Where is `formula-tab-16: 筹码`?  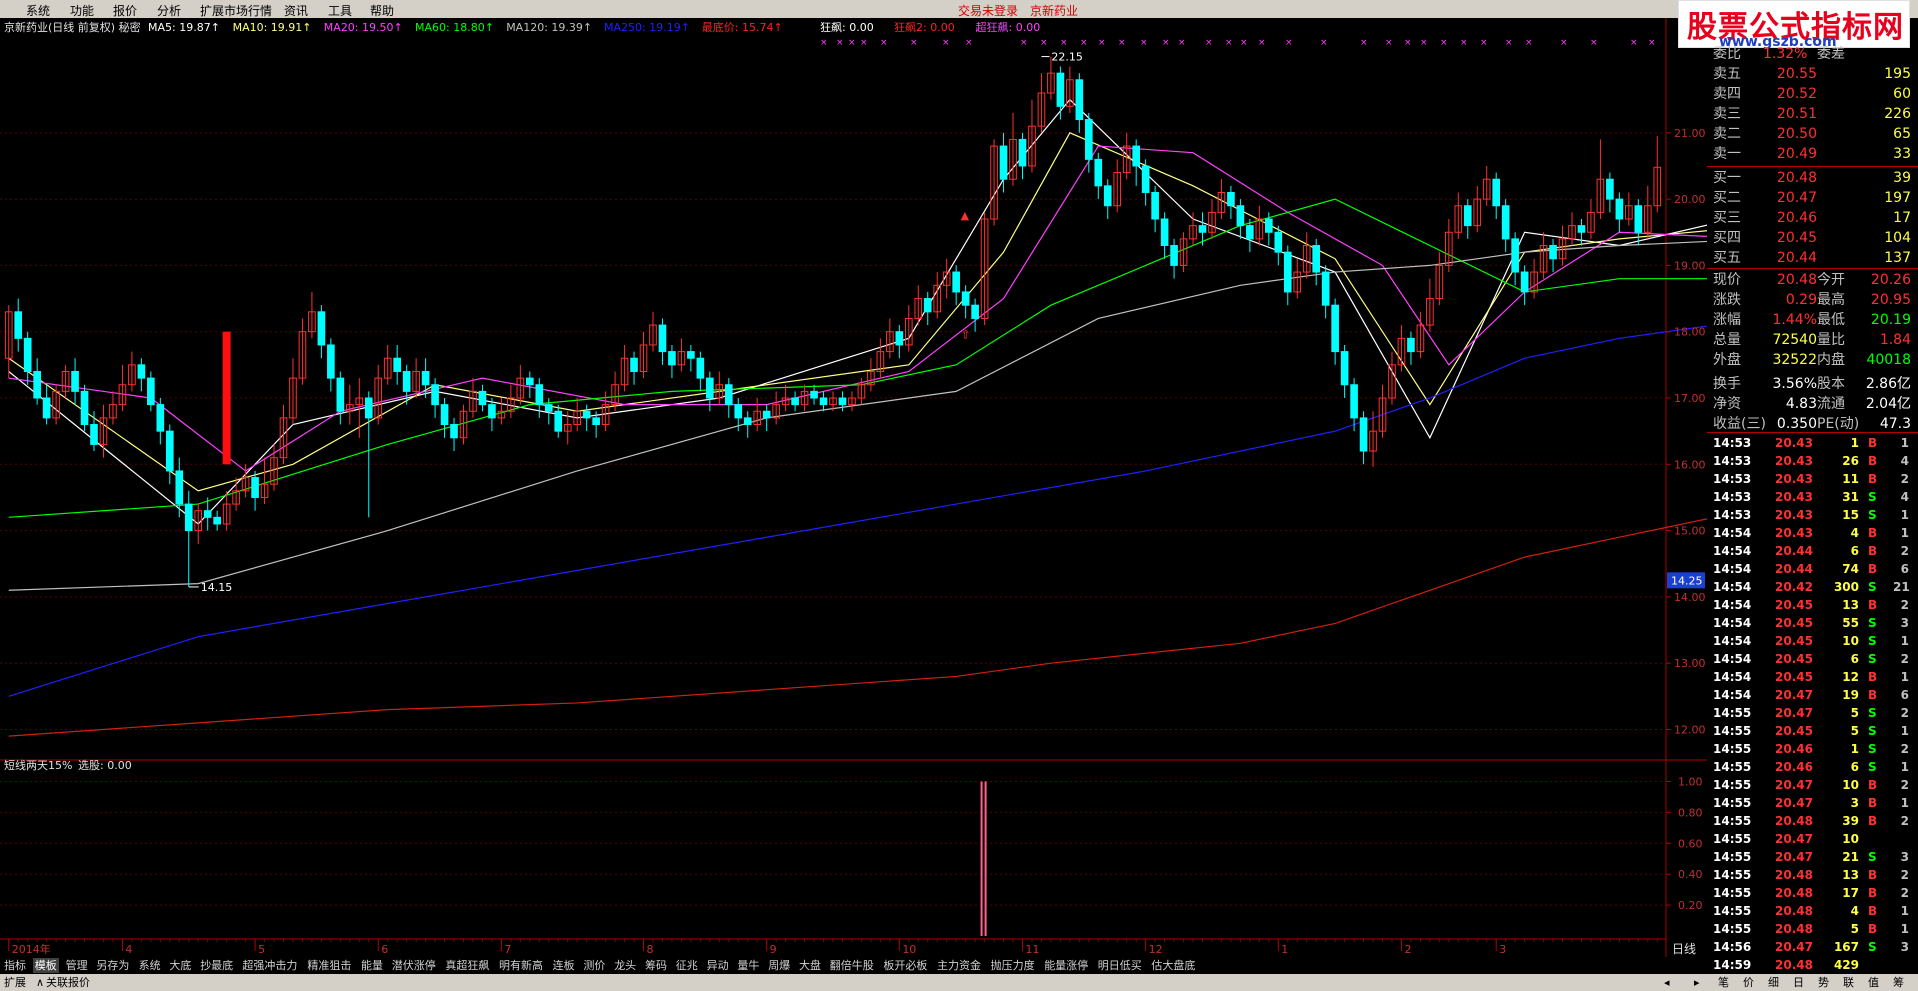
formula-tab-16: 筹码 is located at coordinates (656, 965).